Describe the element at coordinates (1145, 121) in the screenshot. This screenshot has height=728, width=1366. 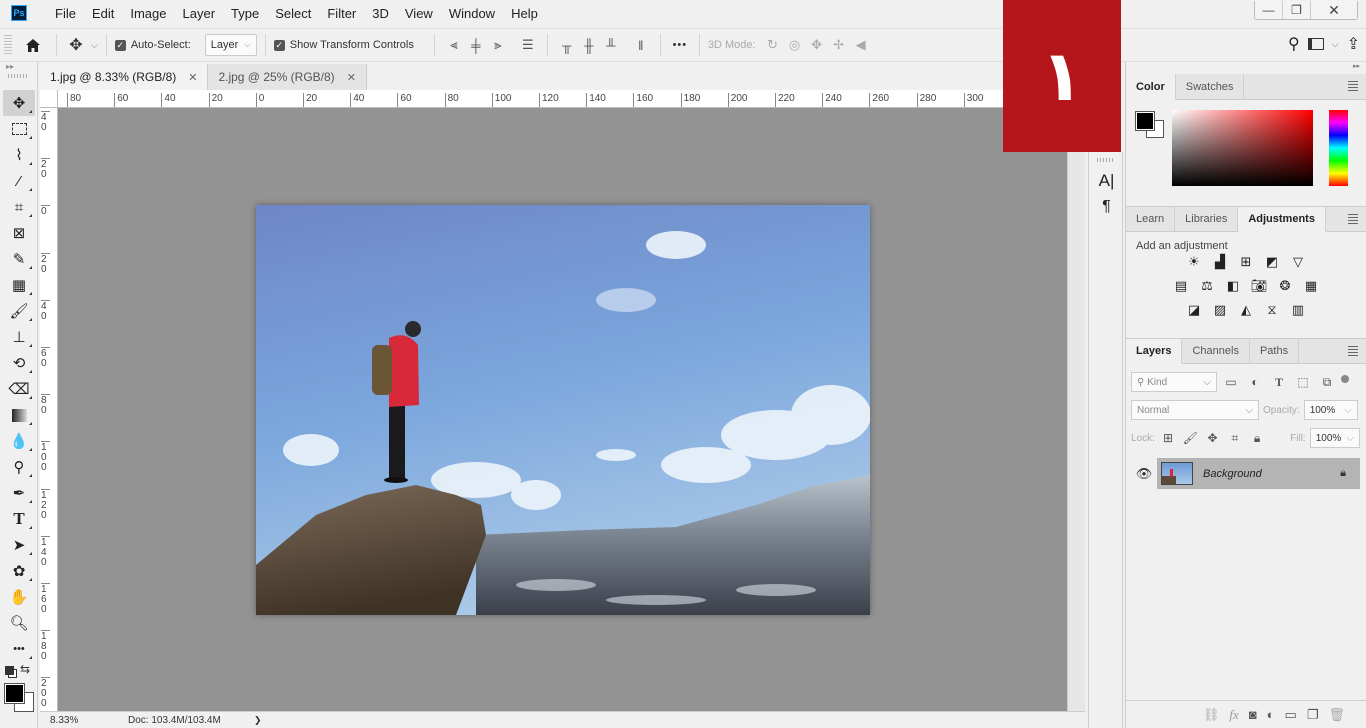
I see `foreground-color-chip` at that location.